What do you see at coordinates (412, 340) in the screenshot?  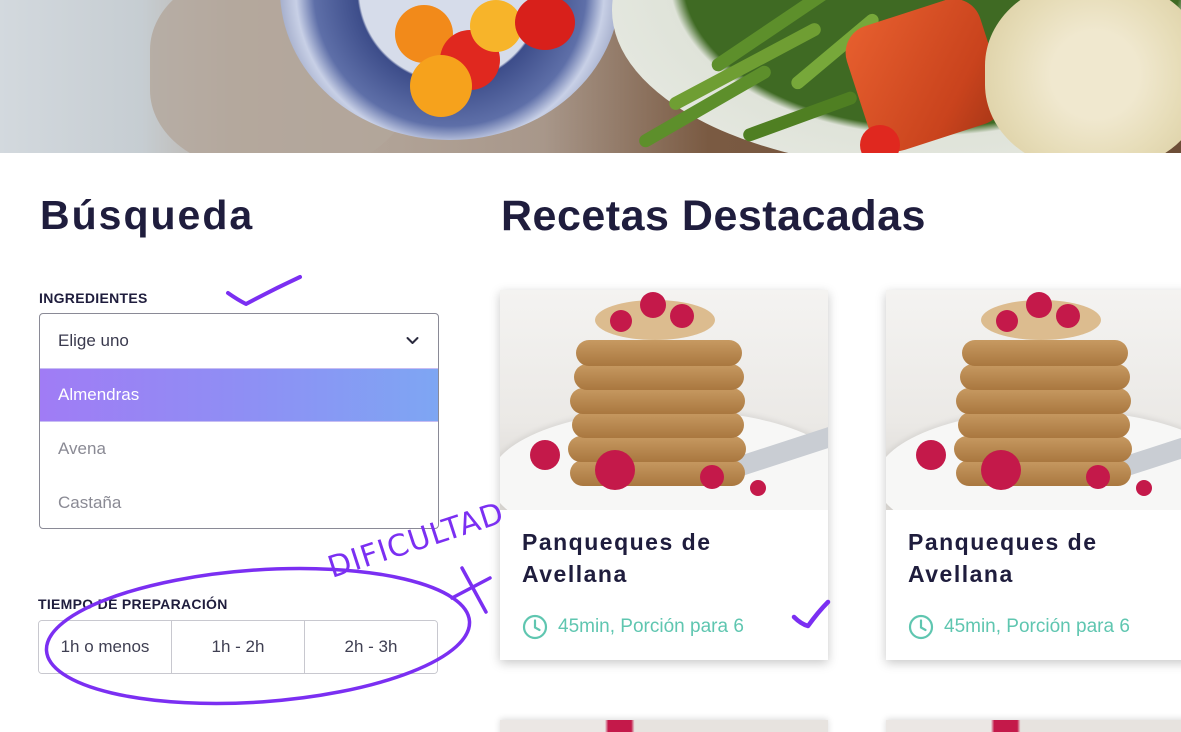 I see `chevron-down-icon` at bounding box center [412, 340].